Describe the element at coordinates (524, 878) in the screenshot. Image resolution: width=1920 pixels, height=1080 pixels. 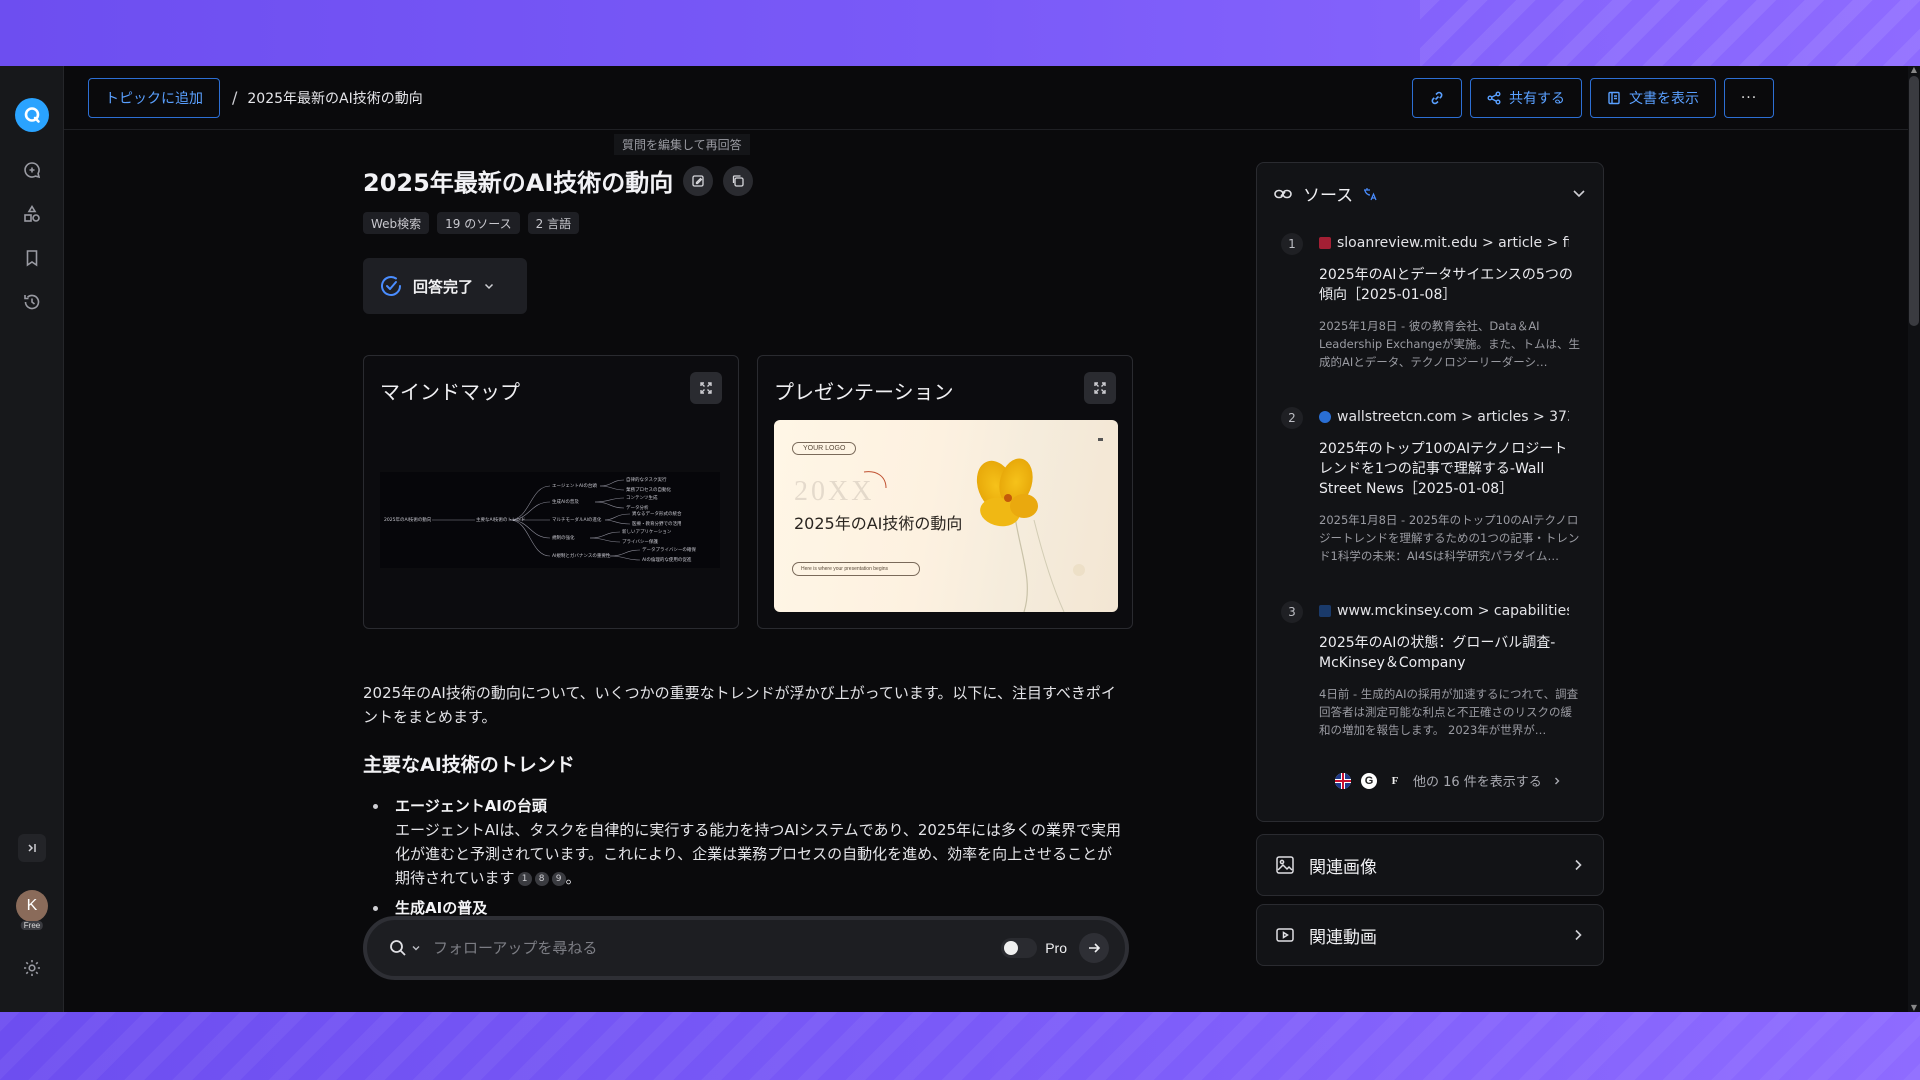
I see `citation-1: 1` at that location.